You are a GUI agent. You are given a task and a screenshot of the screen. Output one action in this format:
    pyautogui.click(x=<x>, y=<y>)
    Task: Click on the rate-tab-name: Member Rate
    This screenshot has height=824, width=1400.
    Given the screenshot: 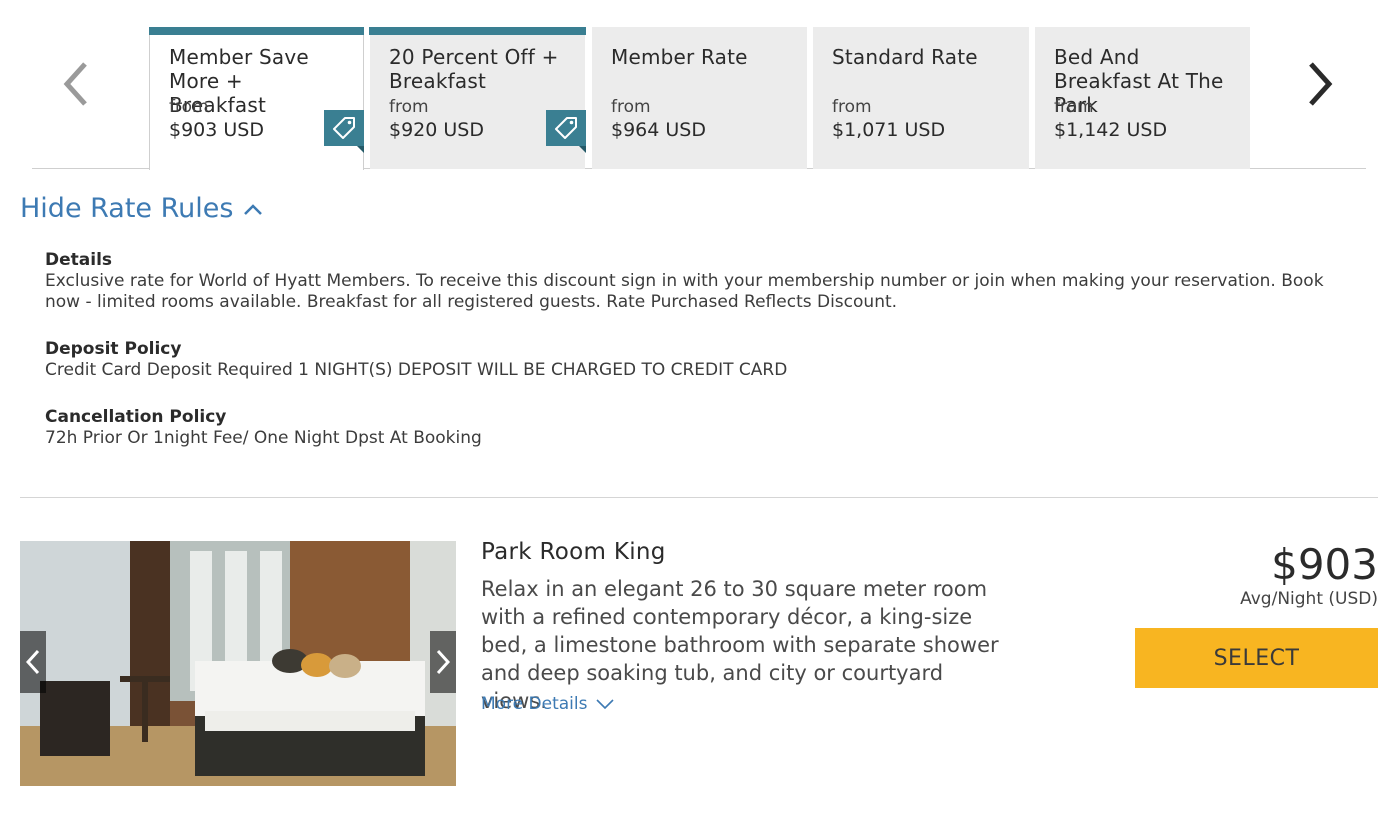 What is the action you would take?
    pyautogui.click(x=679, y=57)
    